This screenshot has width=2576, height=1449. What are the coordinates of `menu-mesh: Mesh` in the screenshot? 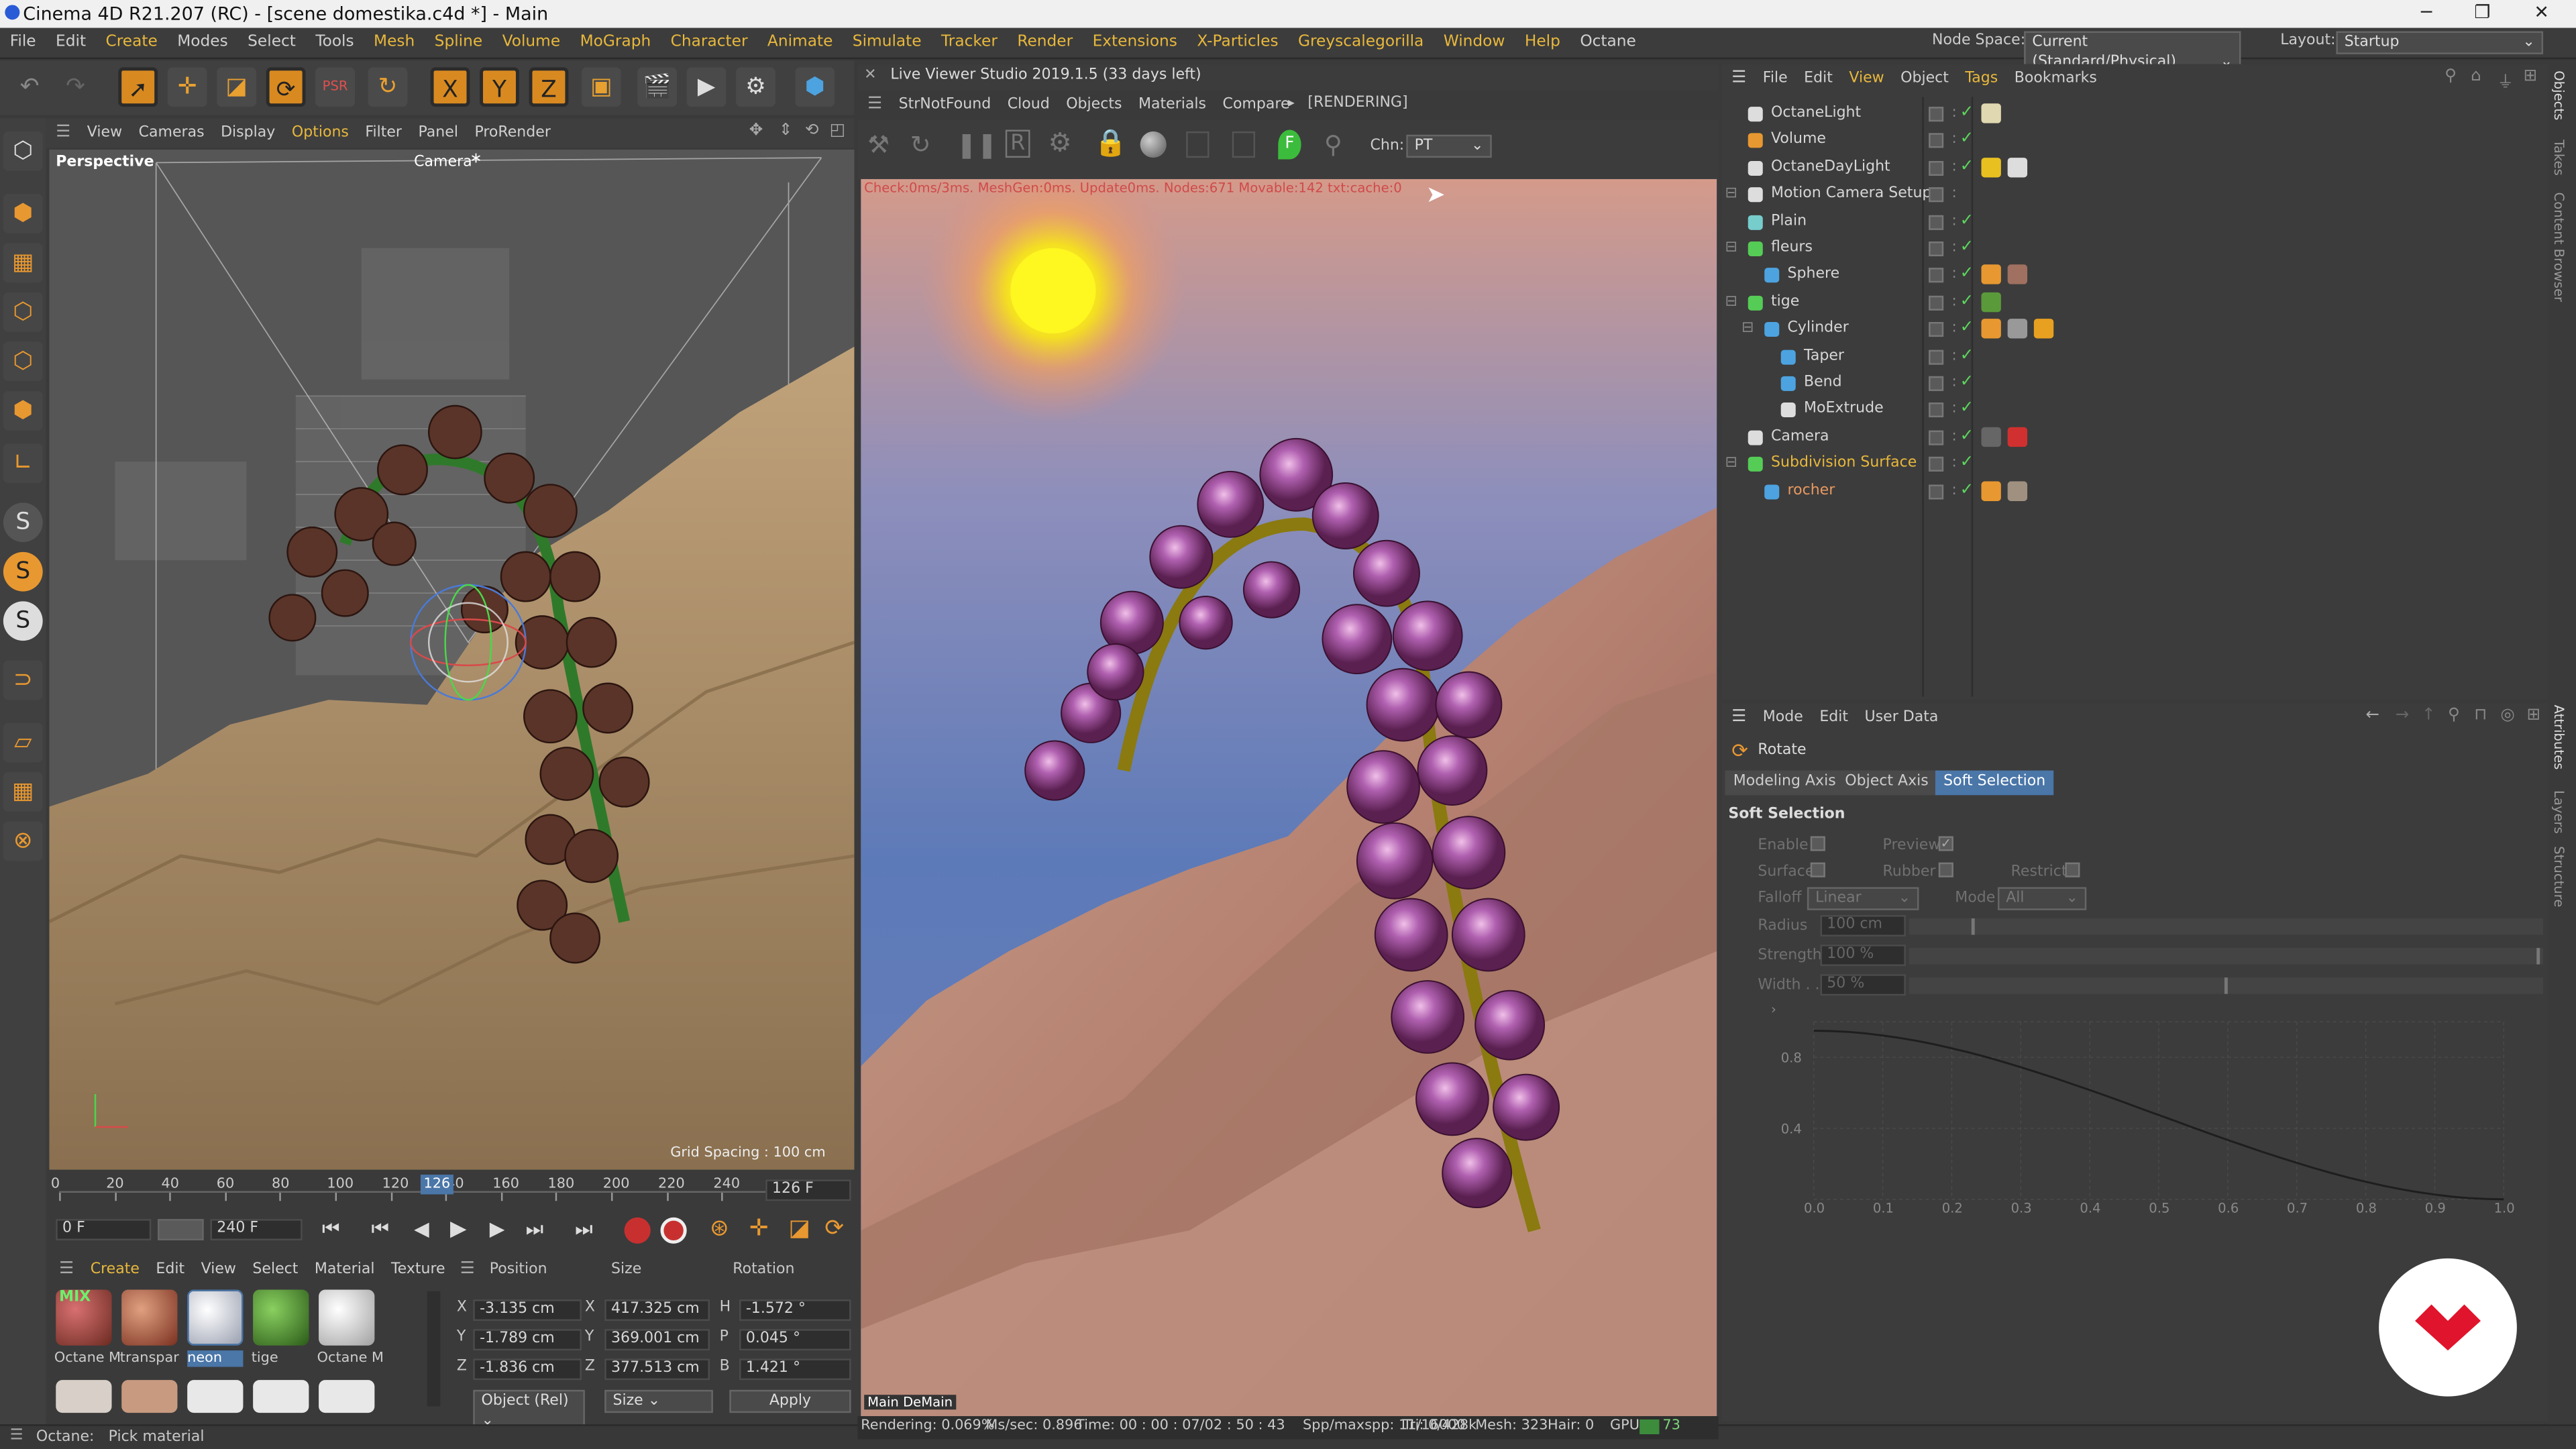 It's located at (394, 43).